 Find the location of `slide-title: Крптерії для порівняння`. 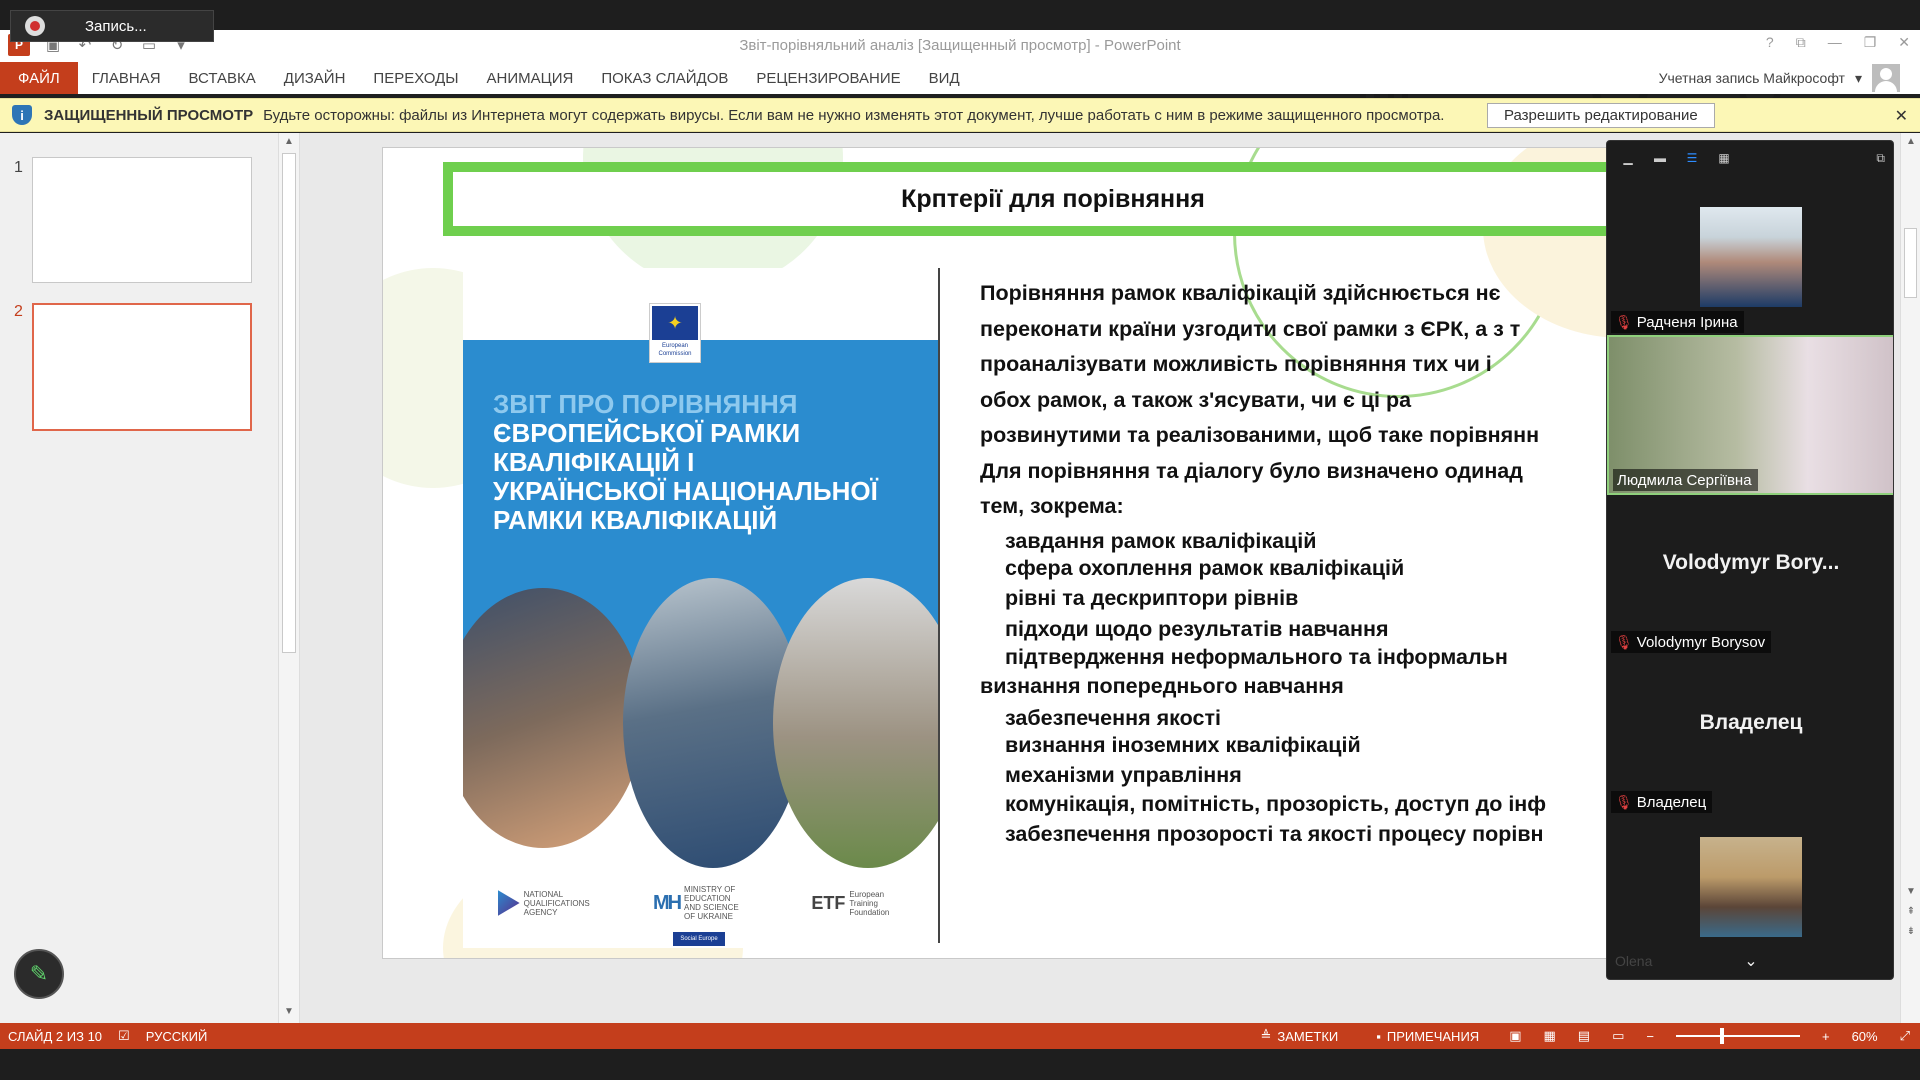

slide-title: Крптерії для порівняння is located at coordinates (1053, 198).